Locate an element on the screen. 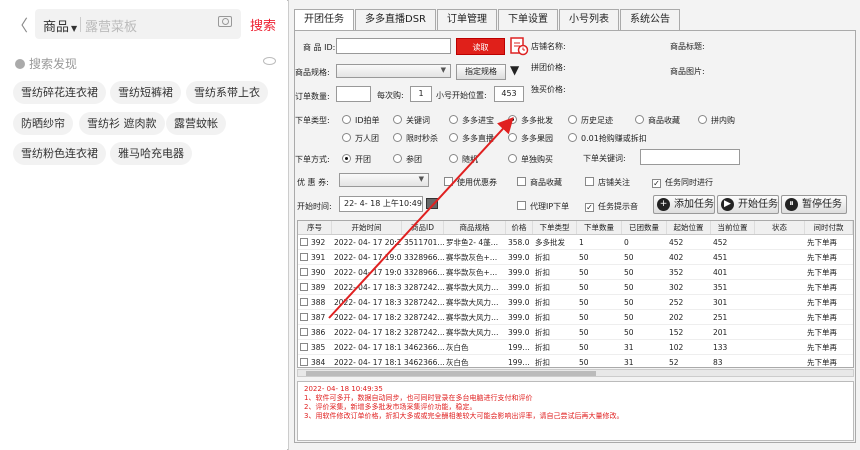 This screenshot has height=450, width=860. search-category-select: 商品 ▼ is located at coordinates (60, 25).